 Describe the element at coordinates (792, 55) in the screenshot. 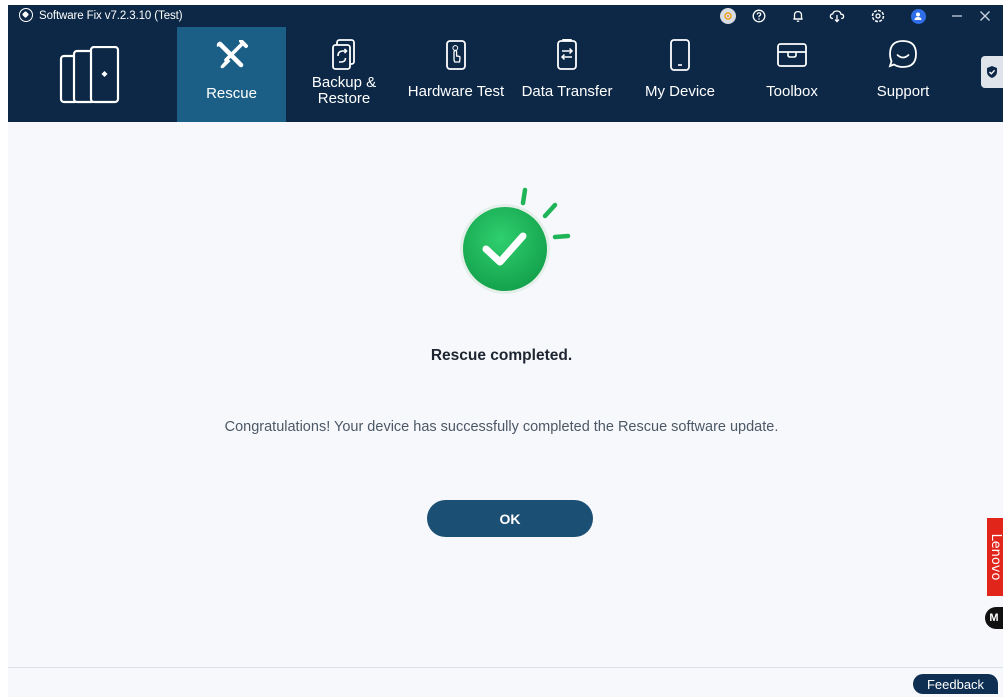

I see `toolbox-icon` at that location.